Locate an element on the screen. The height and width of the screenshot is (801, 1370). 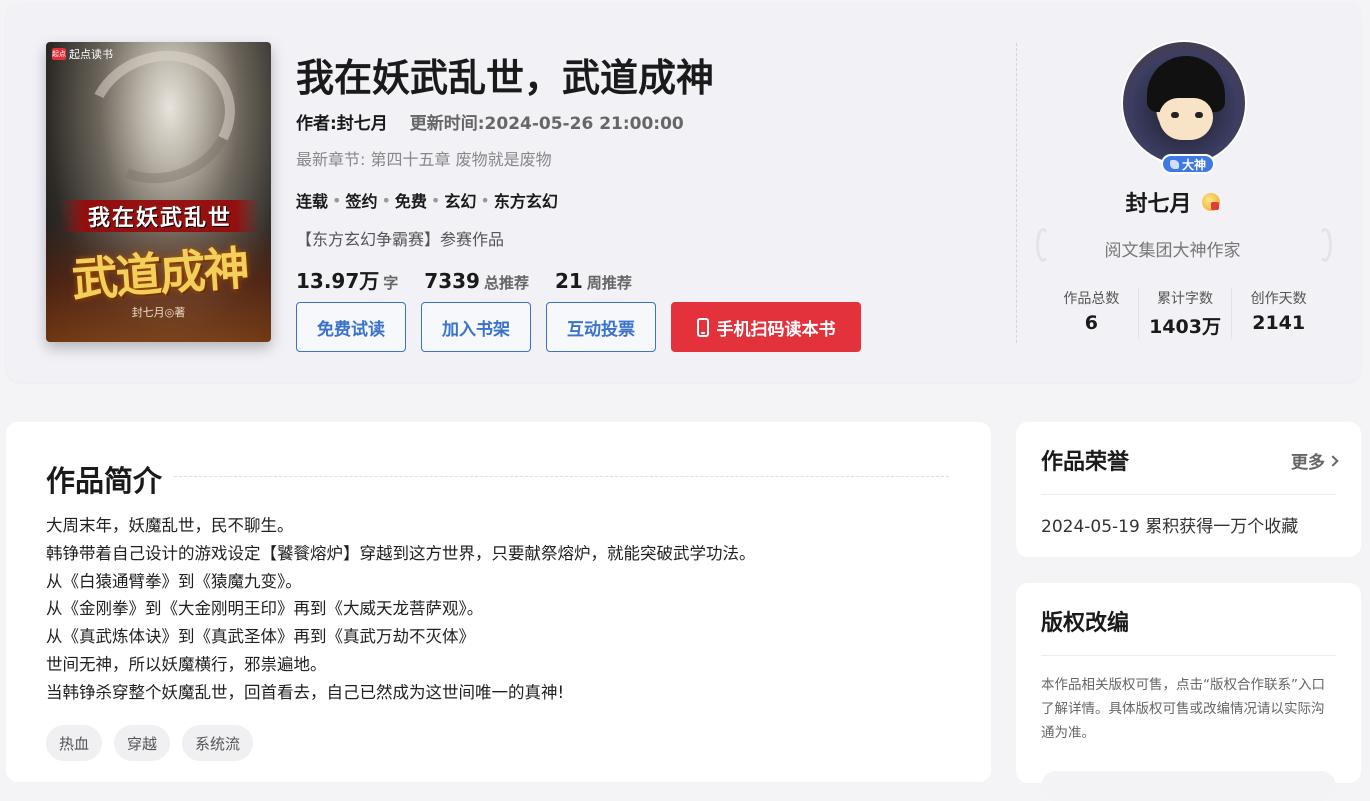
book-stats: 13.97万 字 7339 总推荐 21 周推荐 is located at coordinates (477, 279).